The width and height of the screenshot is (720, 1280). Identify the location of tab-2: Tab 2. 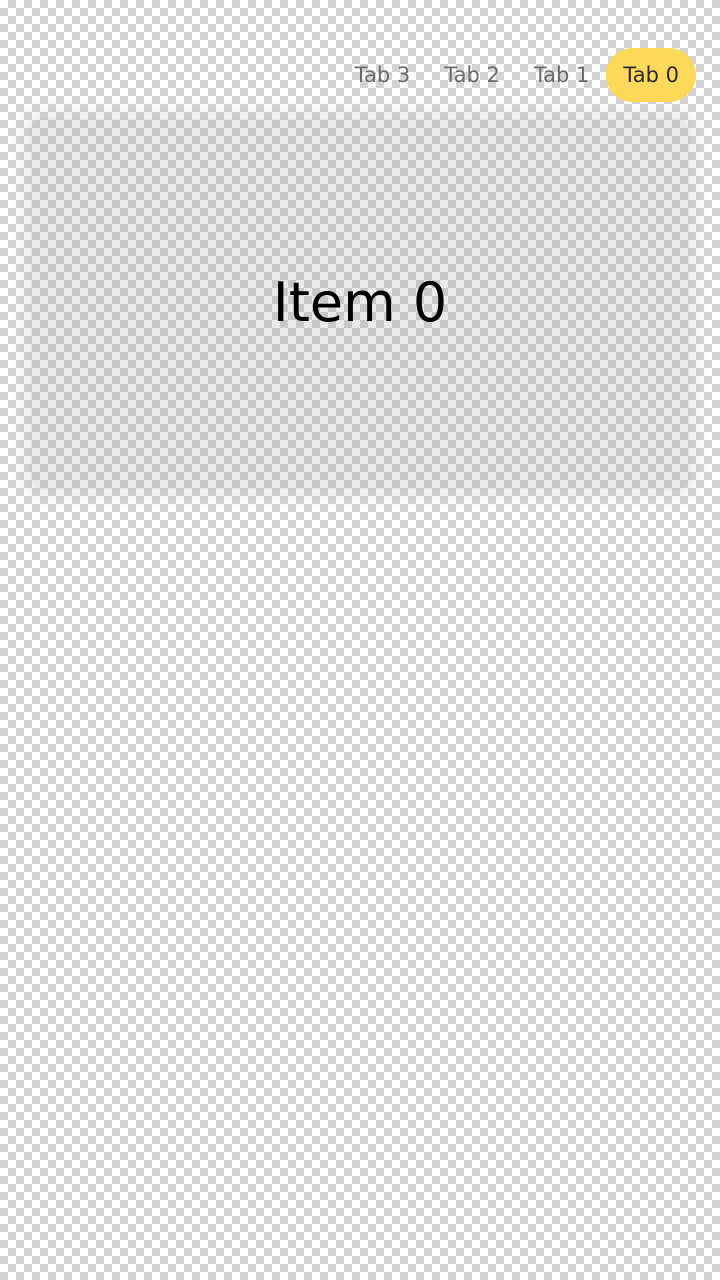
(472, 75).